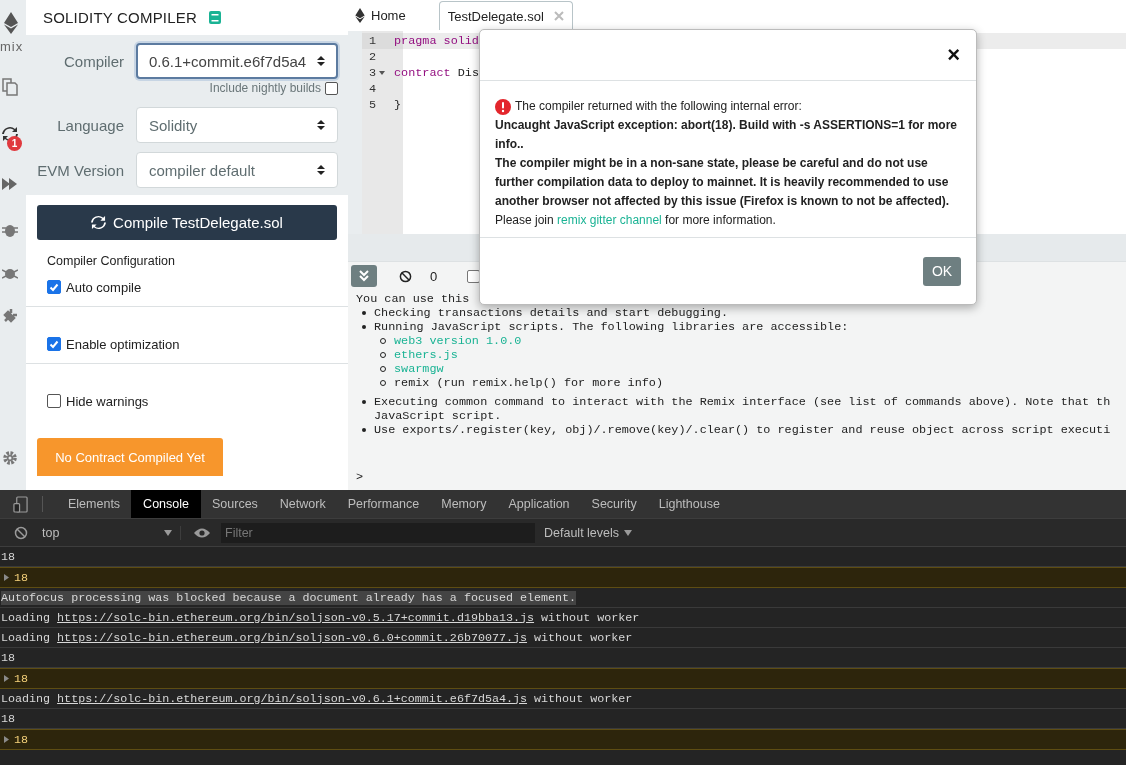  I want to click on close-button: ×, so click(953, 55).